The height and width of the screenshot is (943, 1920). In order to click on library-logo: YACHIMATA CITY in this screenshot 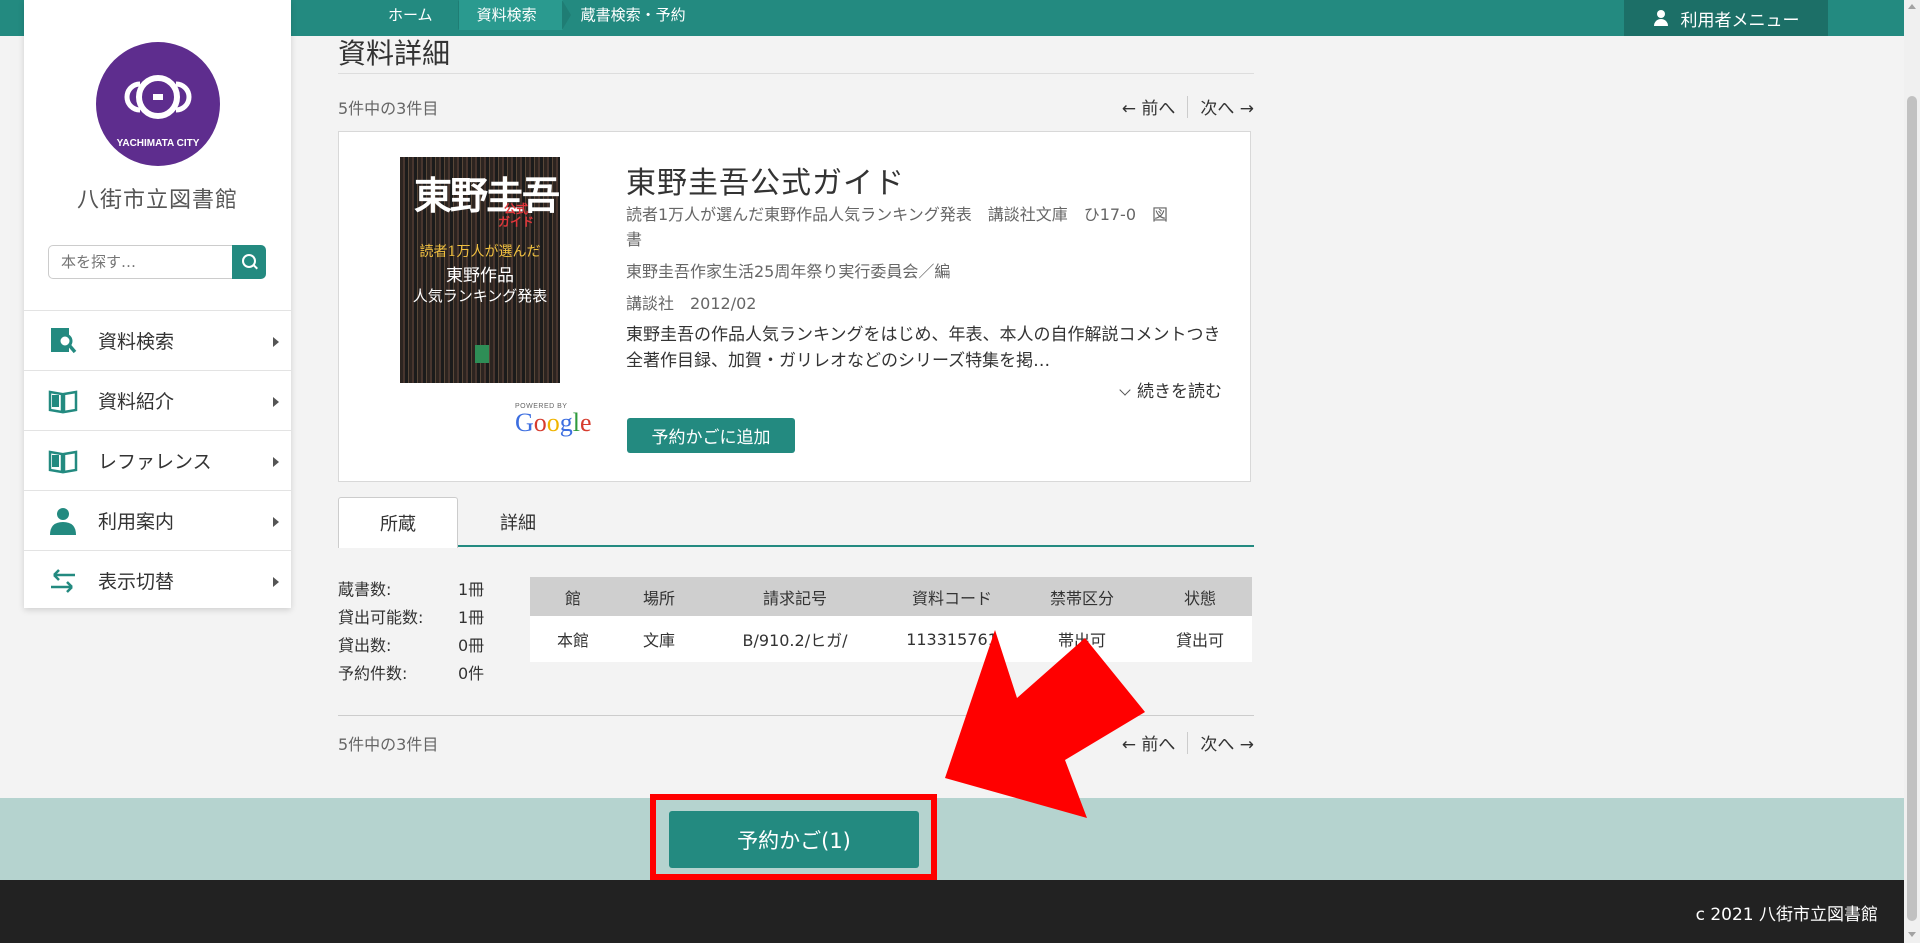, I will do `click(158, 104)`.